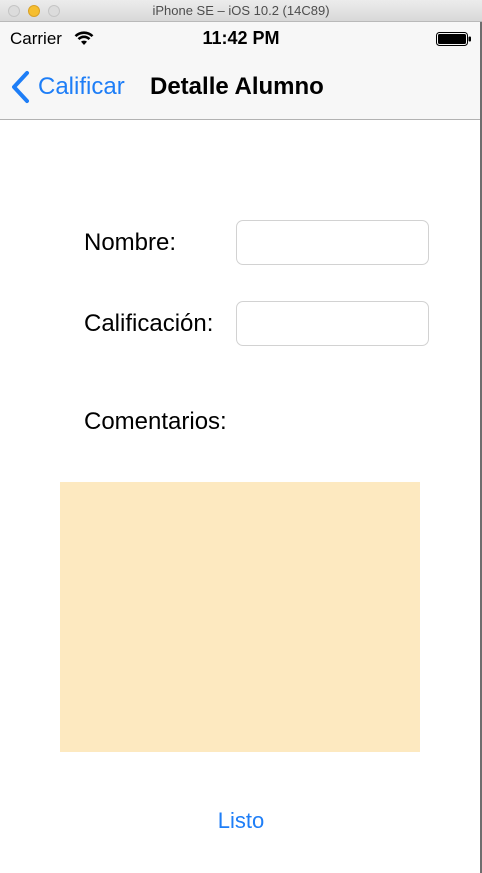  Describe the element at coordinates (241, 821) in the screenshot. I see `done-button: Listo` at that location.